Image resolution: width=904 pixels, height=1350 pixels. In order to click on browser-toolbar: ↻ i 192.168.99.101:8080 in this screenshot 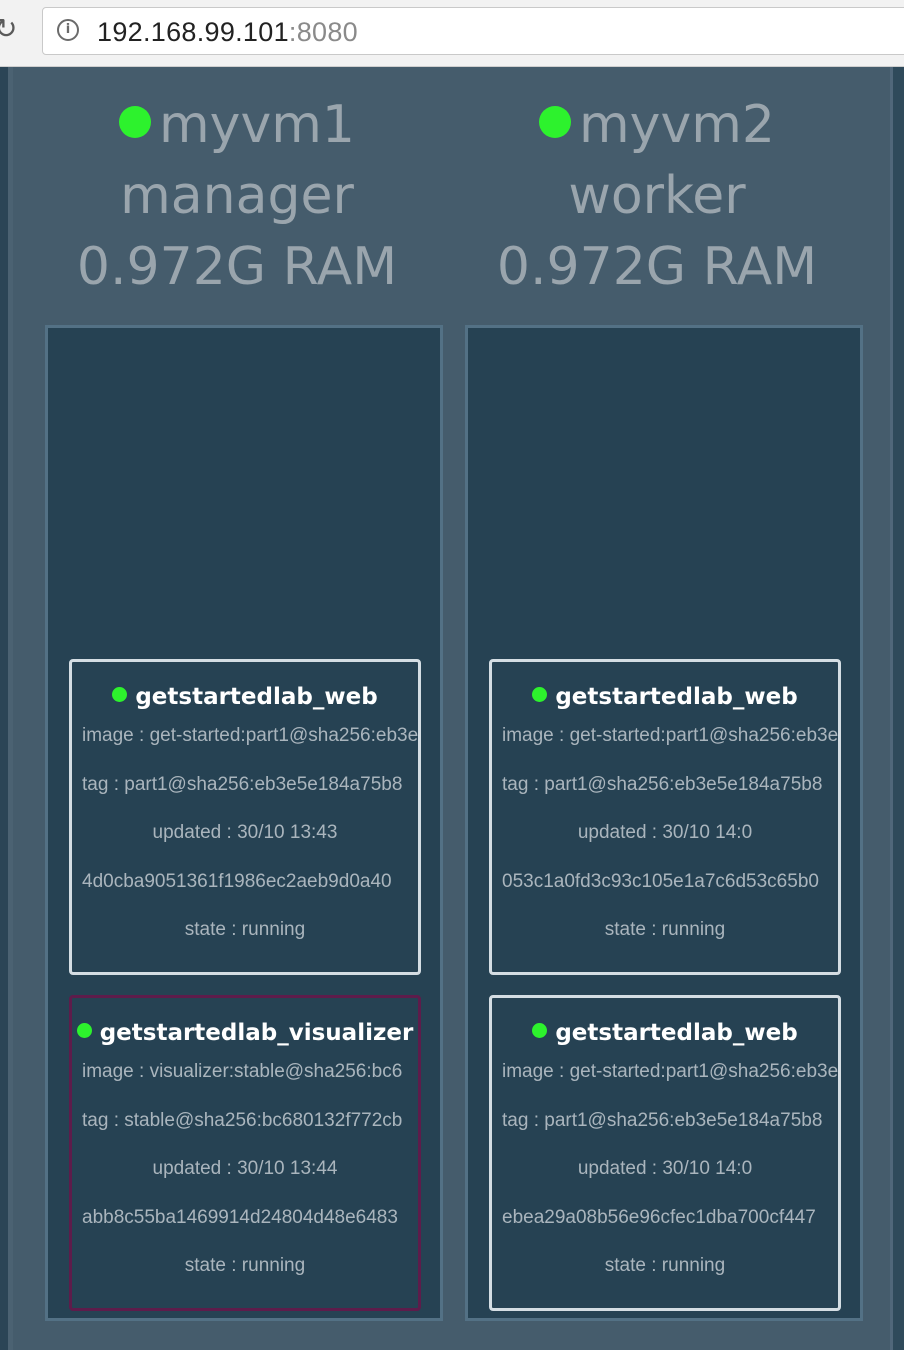, I will do `click(452, 33)`.